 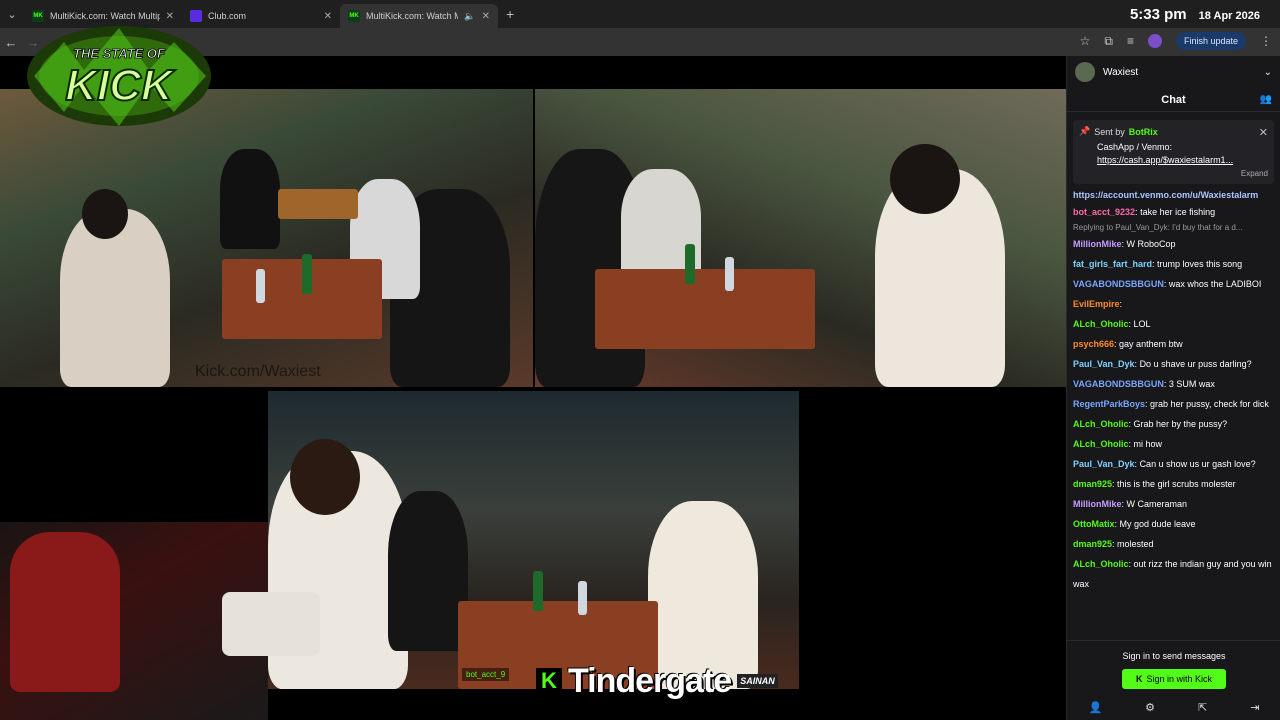 I want to click on chat-text: take her ice fishing, so click(x=1178, y=212).